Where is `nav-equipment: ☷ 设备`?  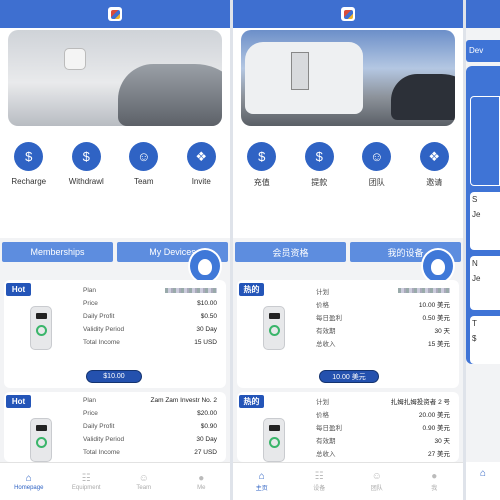 nav-equipment: ☷ 设备 is located at coordinates (320, 481).